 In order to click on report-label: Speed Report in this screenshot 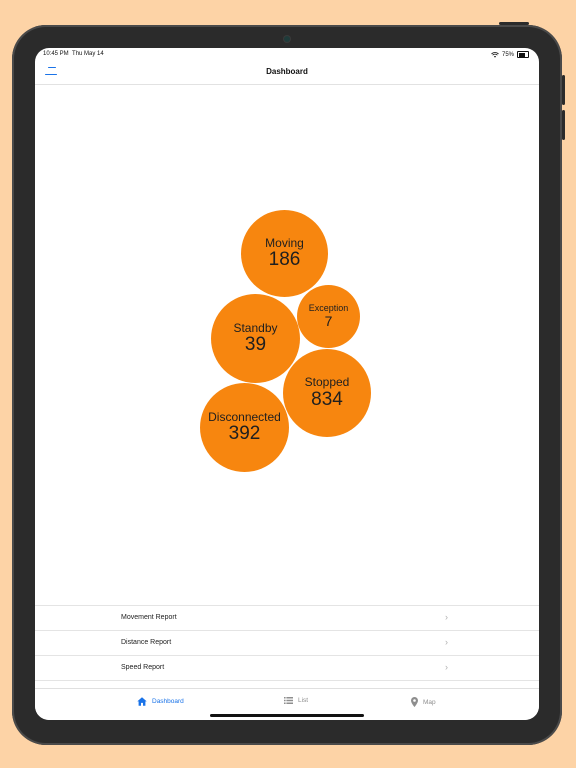, I will do `click(143, 667)`.